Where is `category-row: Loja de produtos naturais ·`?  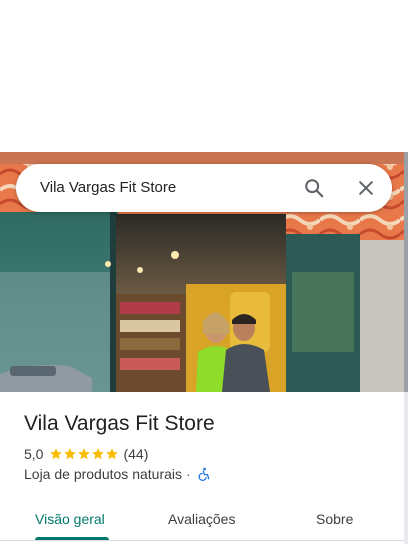 category-row: Loja de produtos naturais · is located at coordinates (117, 474).